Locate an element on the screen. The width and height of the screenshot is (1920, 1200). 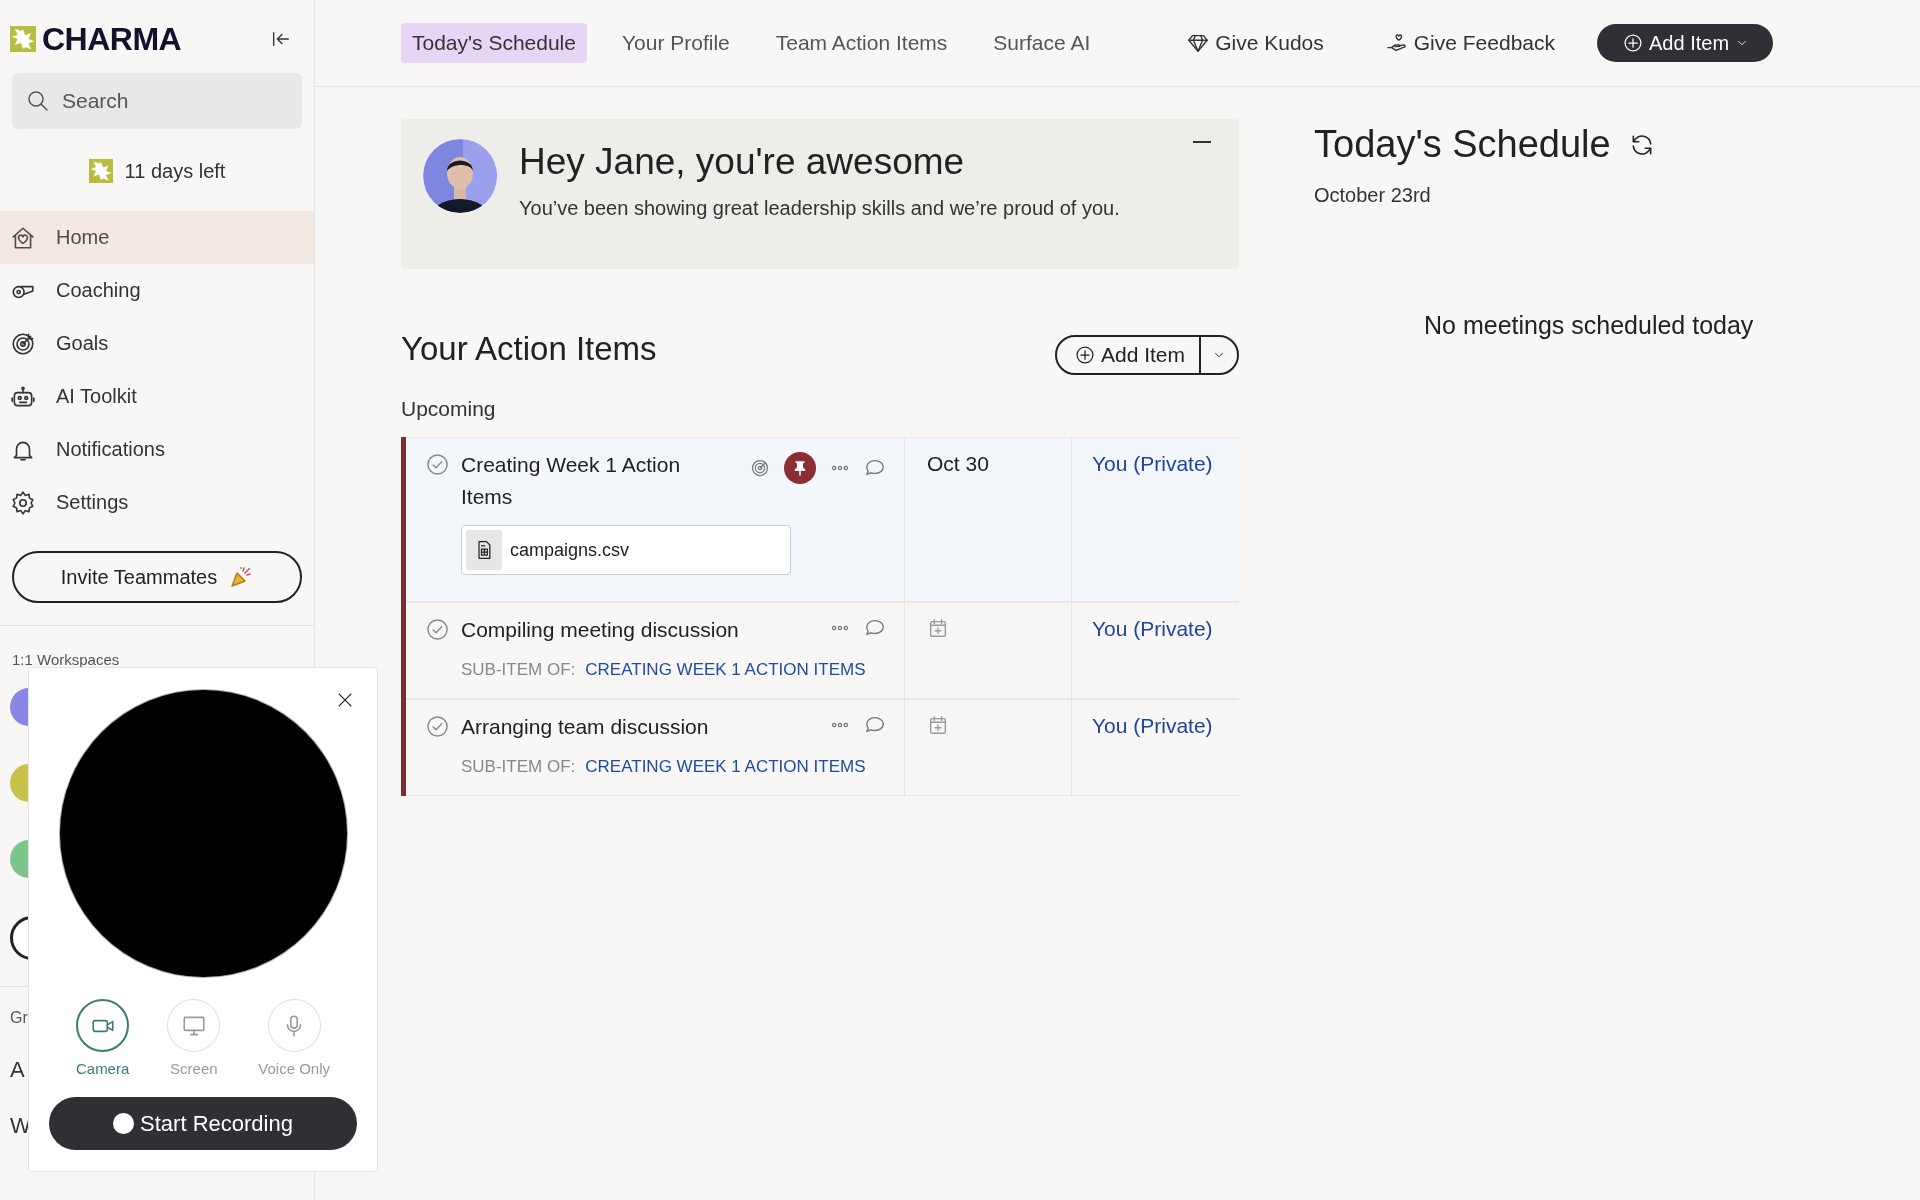
section-heading: Gr is located at coordinates (19, 1018).